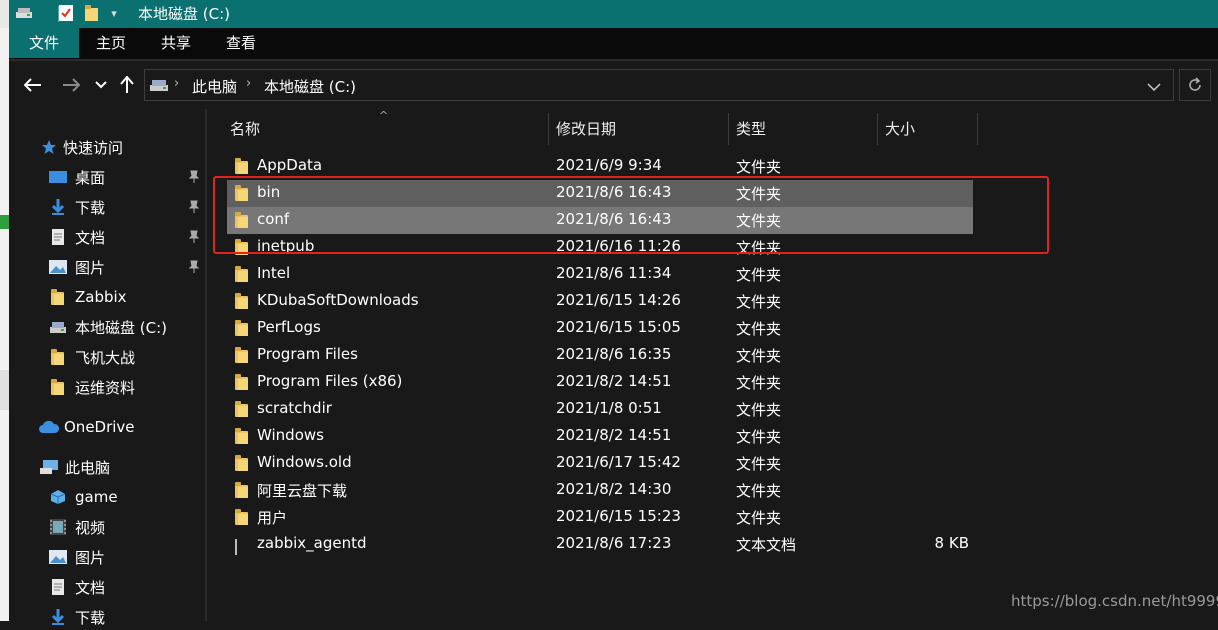 This screenshot has width=1218, height=630. Describe the element at coordinates (92, 387) in the screenshot. I see `sidebar-item-ops-docs: 运维资料` at that location.